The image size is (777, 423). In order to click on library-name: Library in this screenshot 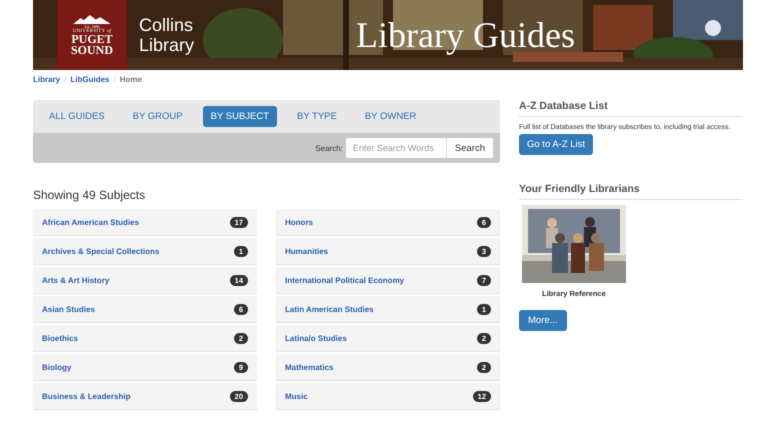, I will do `click(166, 45)`.